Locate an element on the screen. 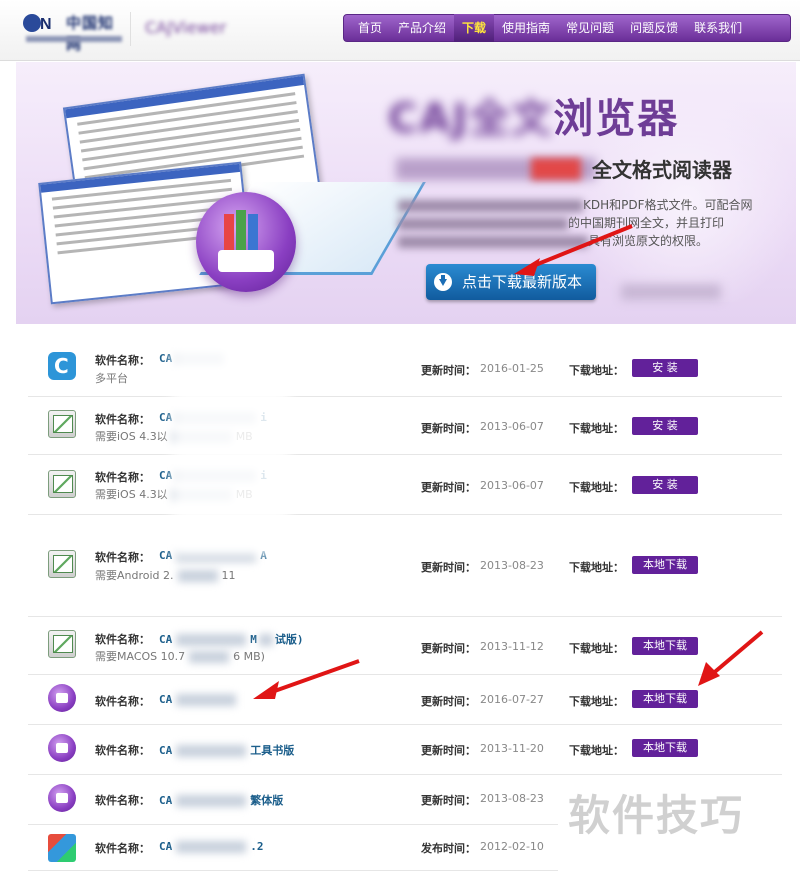 This screenshot has height=878, width=800. main-nav: 首页 产品介绍 下载 使用指南 常见问题 问题反馈 联系我们 is located at coordinates (567, 28).